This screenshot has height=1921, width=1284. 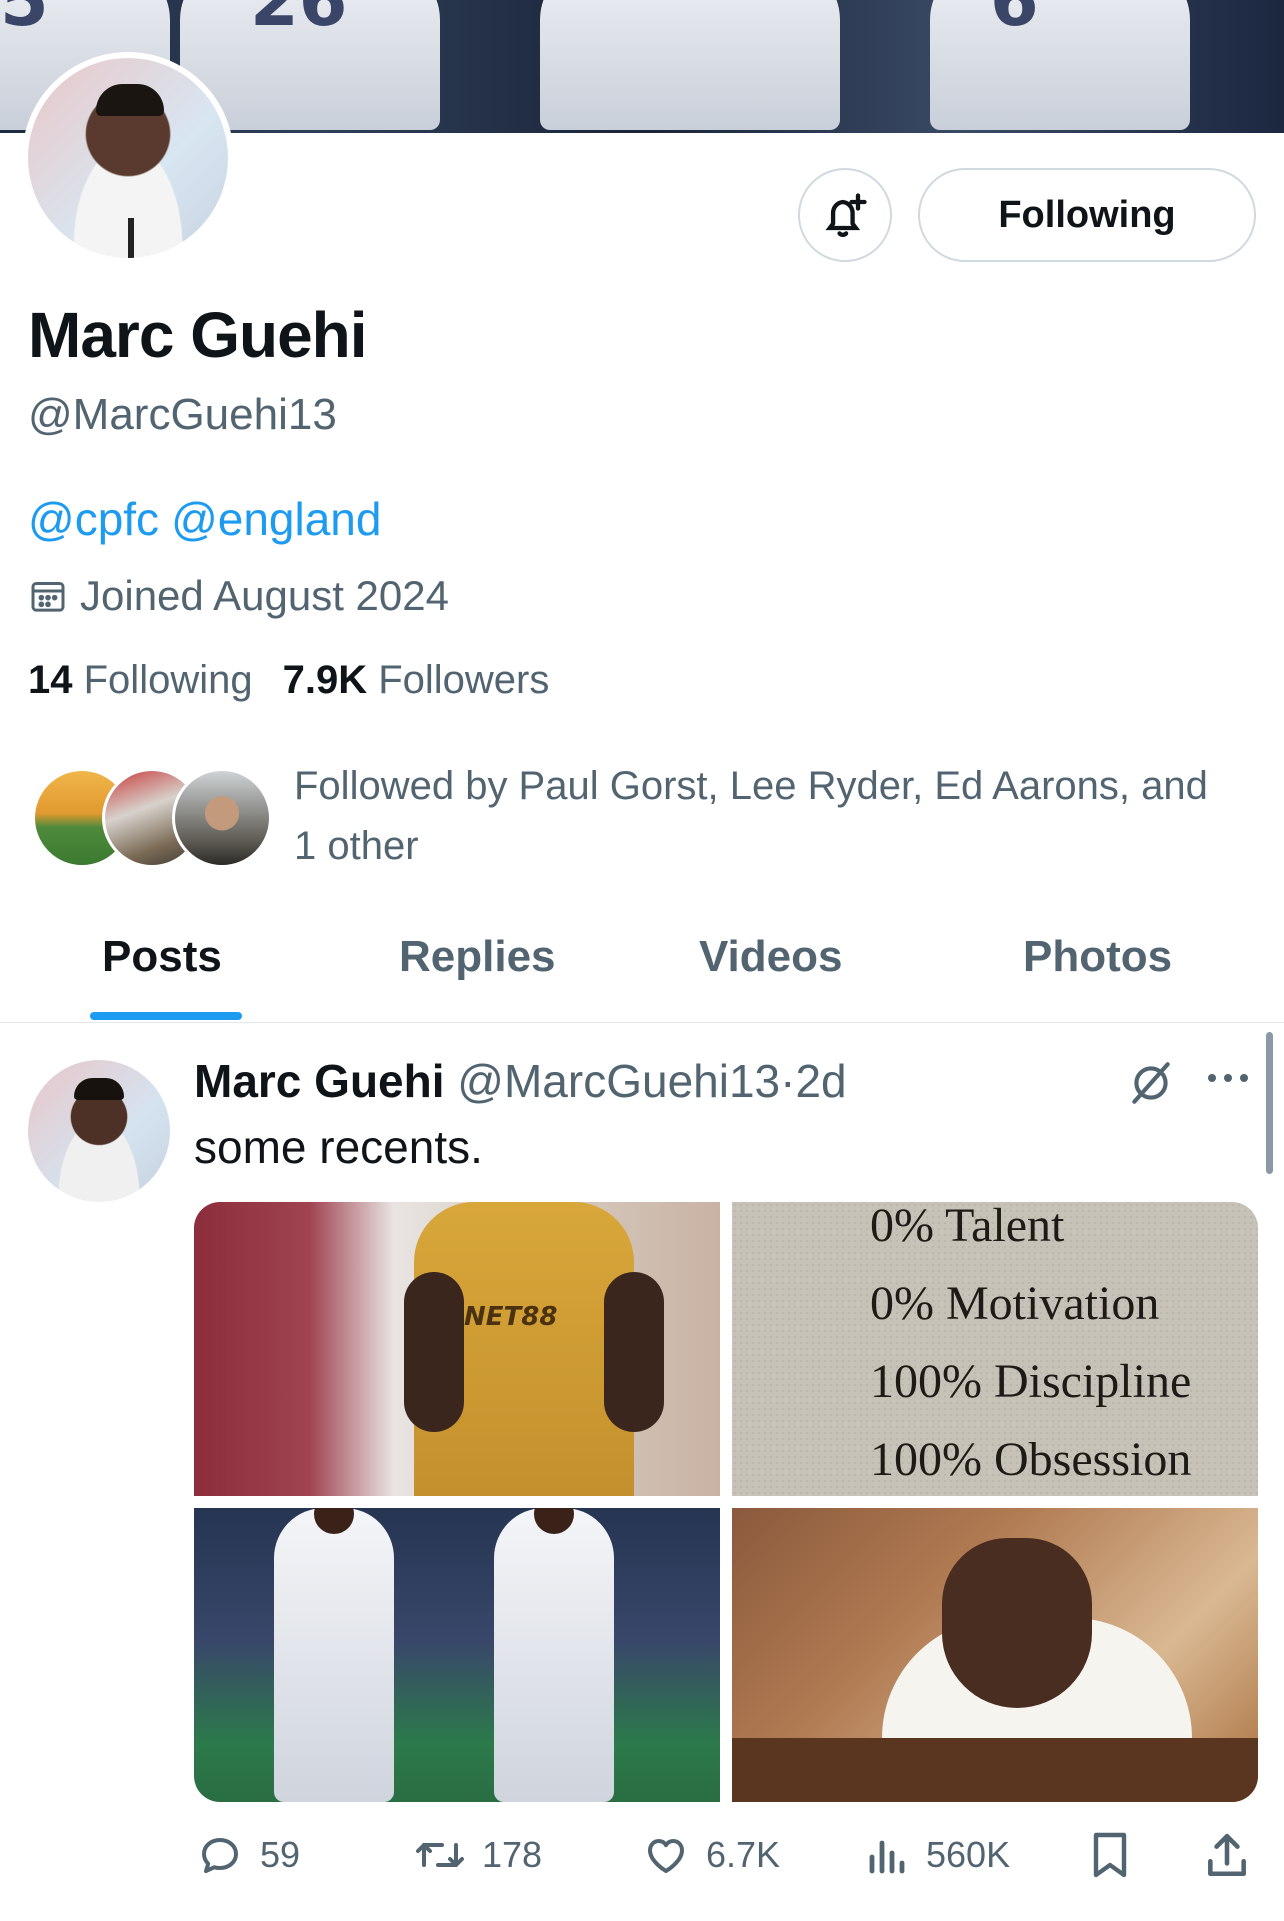 I want to click on jersey-number: 26, so click(x=299, y=21).